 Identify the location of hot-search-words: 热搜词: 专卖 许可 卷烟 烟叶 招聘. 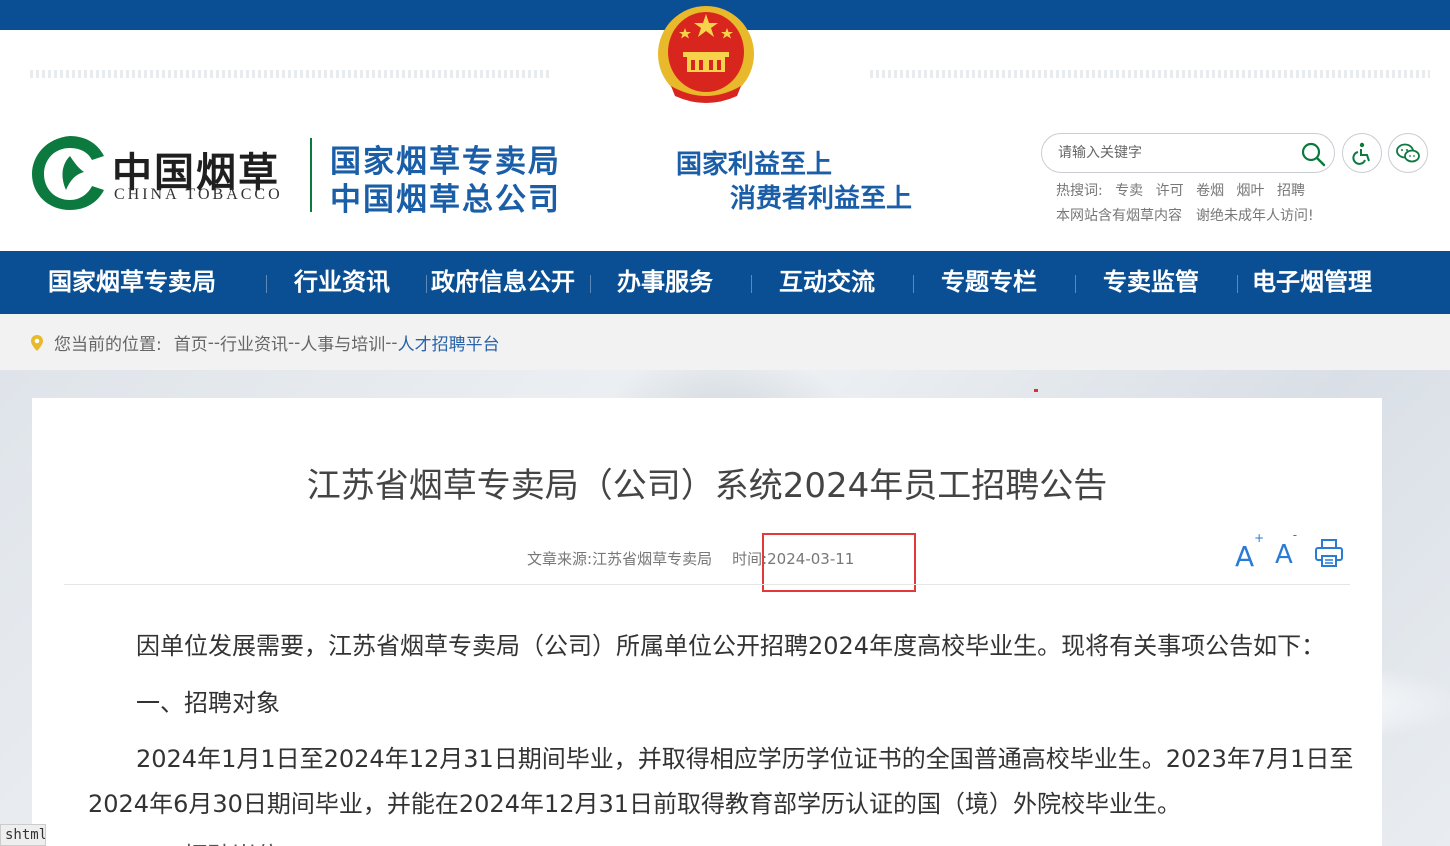
(1184, 190).